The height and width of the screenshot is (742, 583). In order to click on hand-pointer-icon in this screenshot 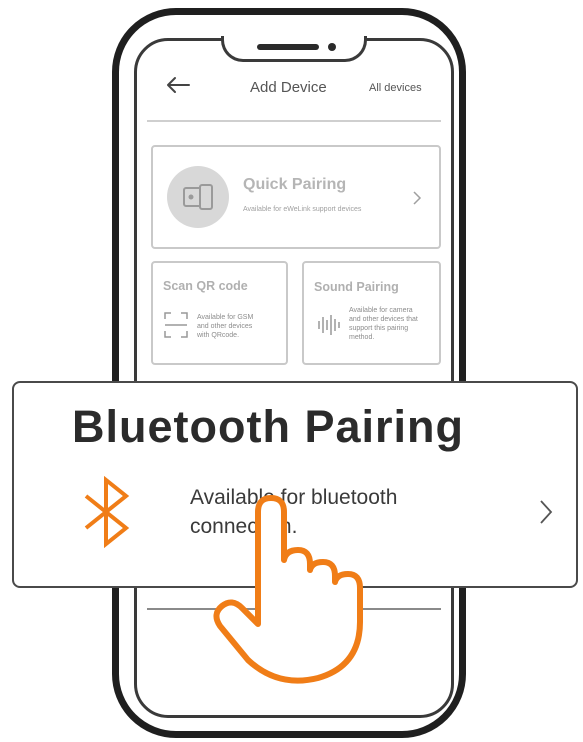, I will do `click(288, 589)`.